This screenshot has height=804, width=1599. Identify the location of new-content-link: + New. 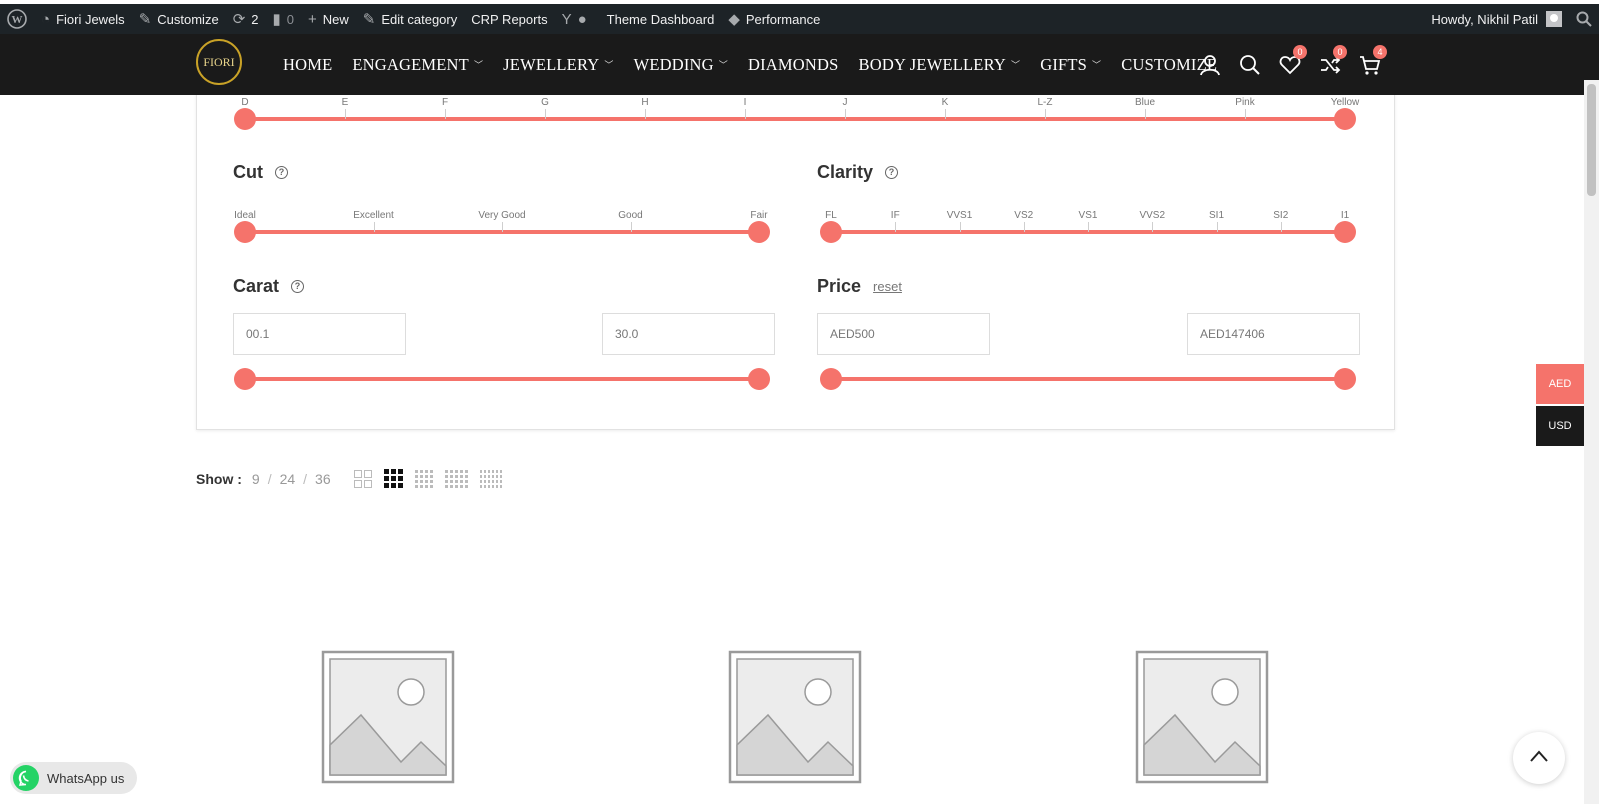
(328, 19).